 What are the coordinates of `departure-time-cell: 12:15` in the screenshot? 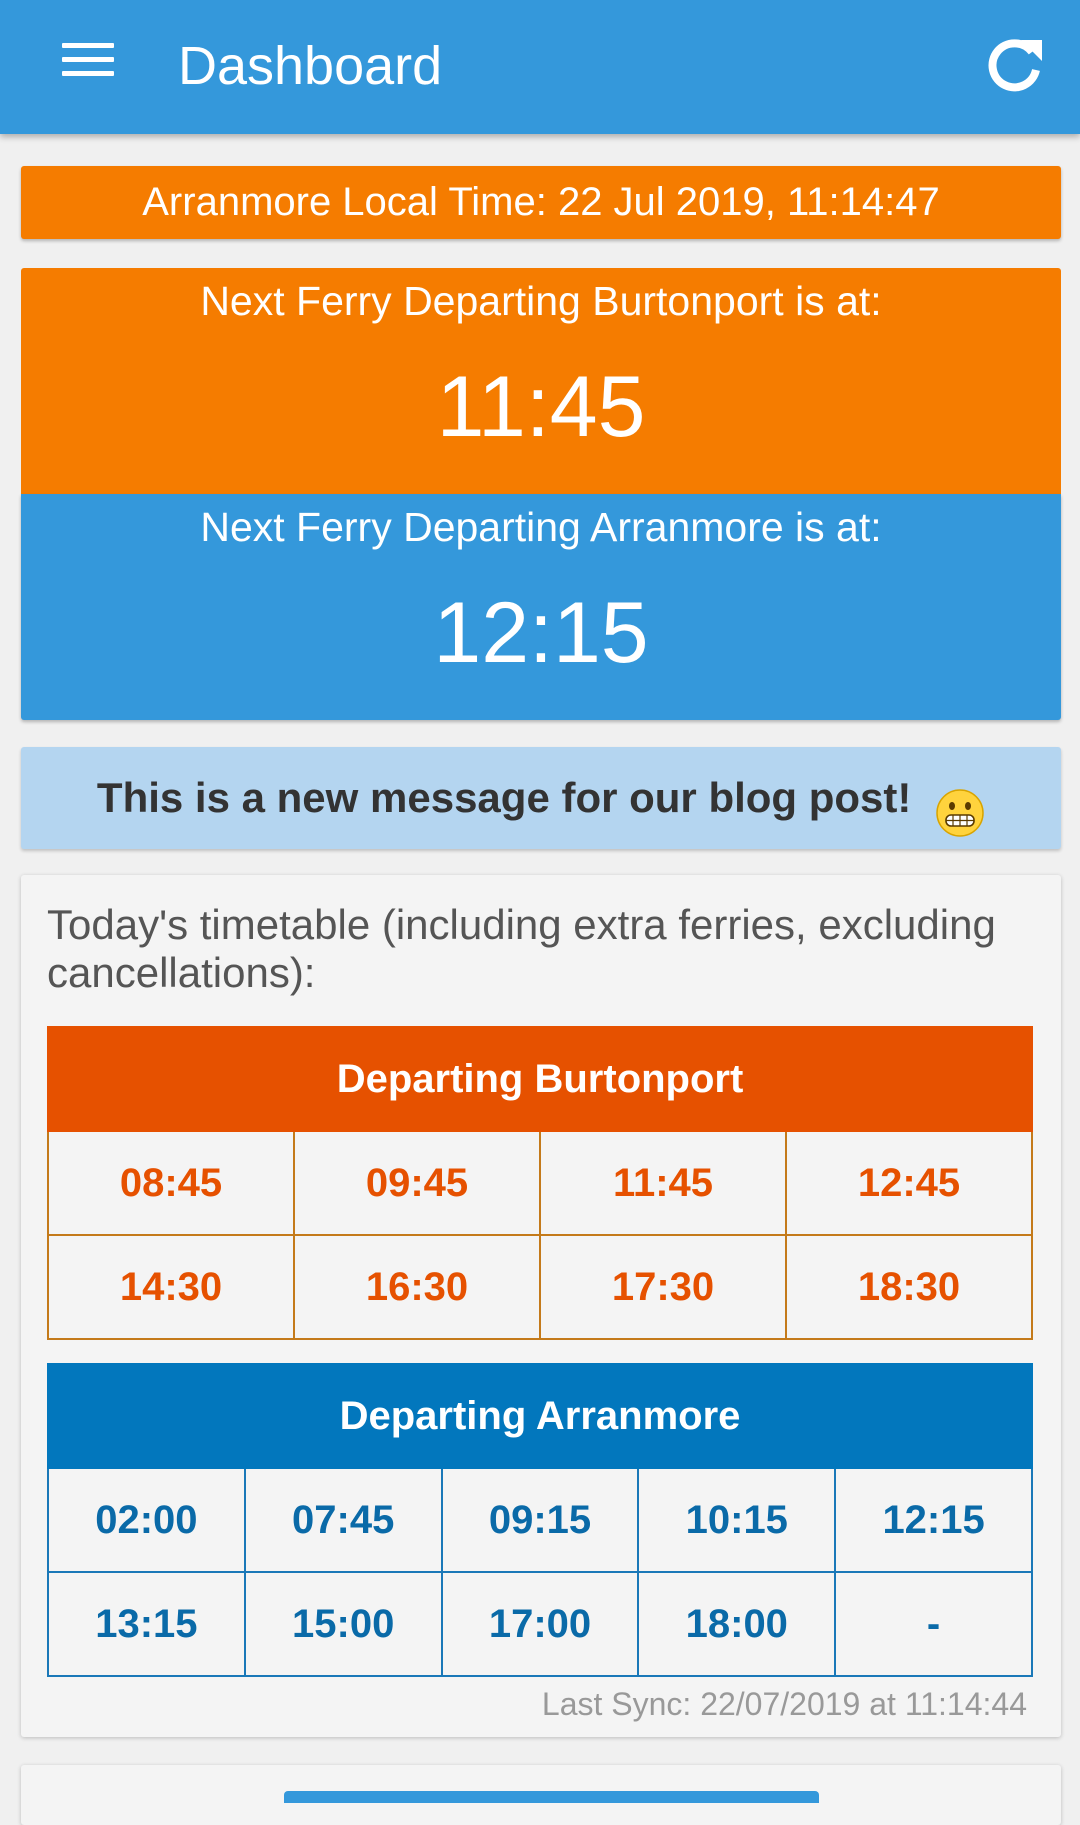 It's located at (933, 1520).